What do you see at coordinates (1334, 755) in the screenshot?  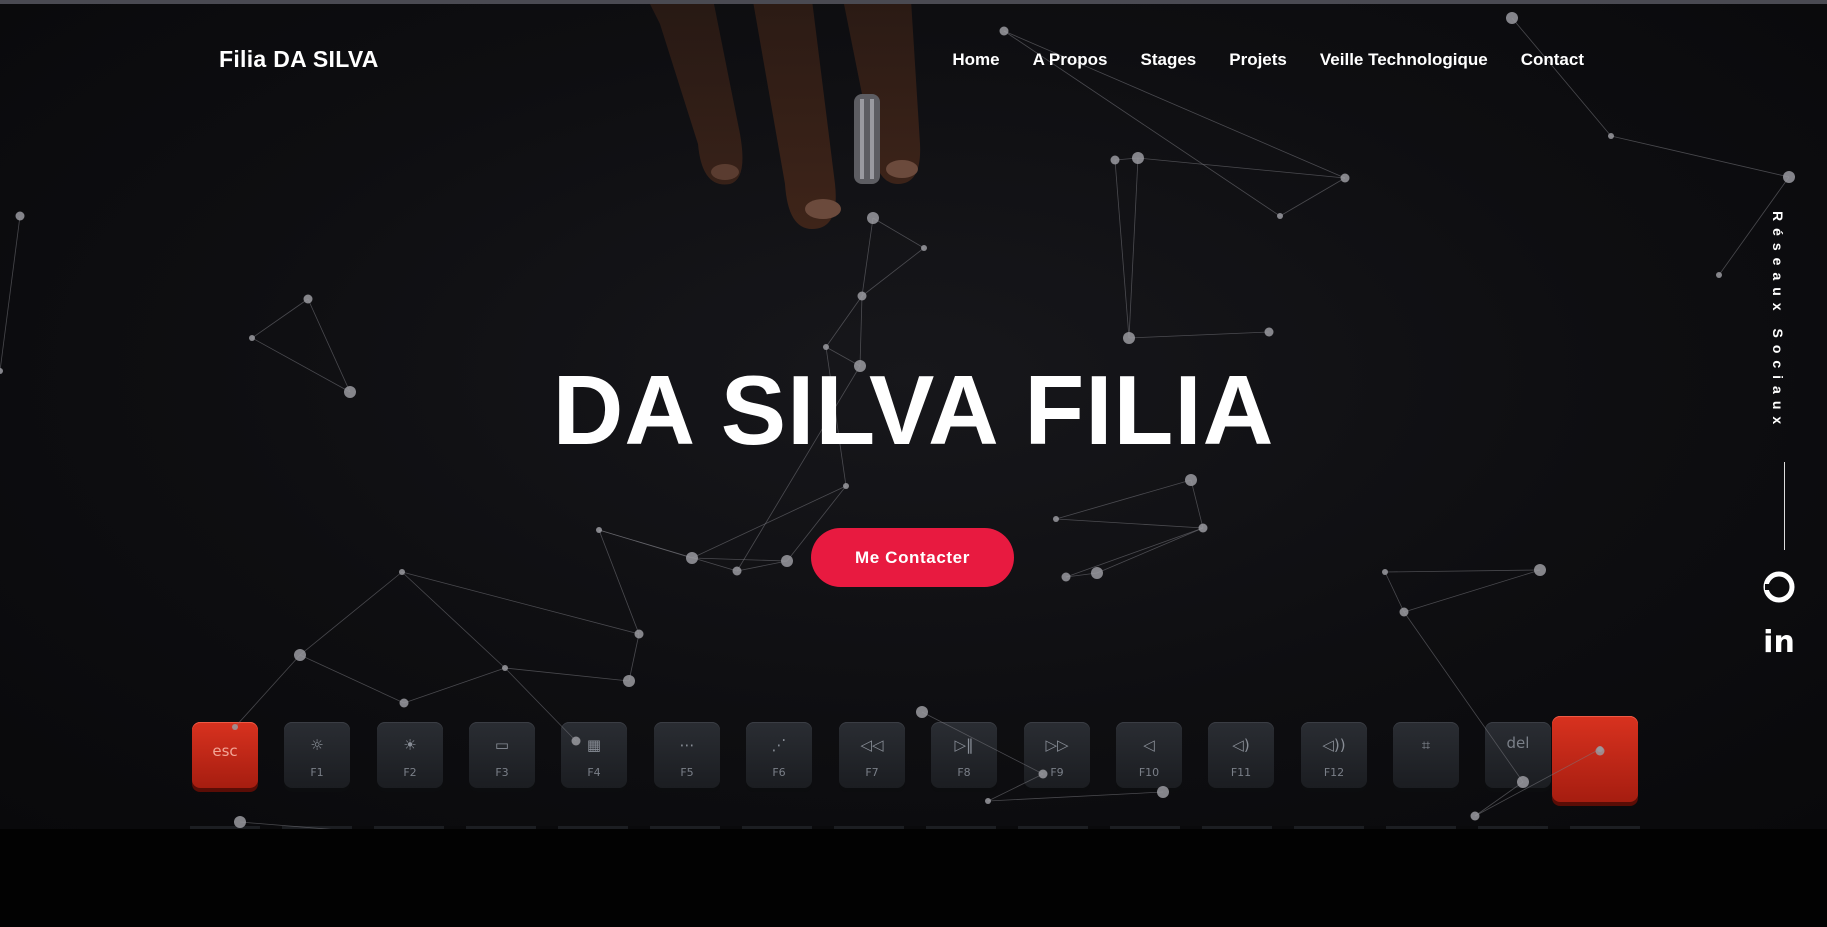 I see `key-f12: ◁)) F12` at bounding box center [1334, 755].